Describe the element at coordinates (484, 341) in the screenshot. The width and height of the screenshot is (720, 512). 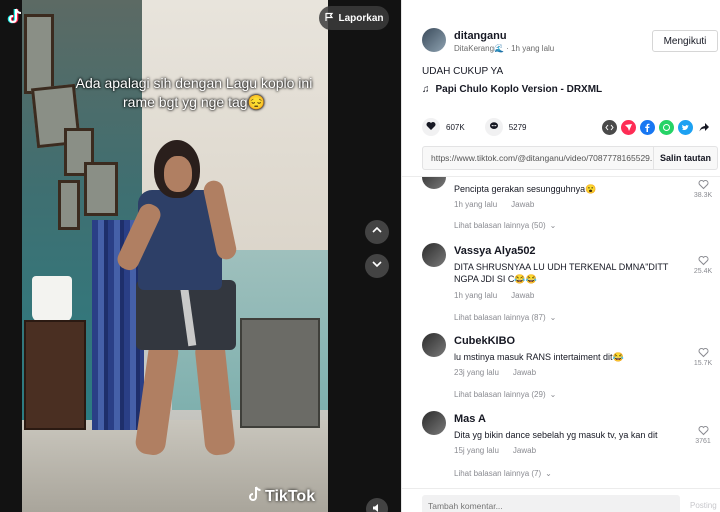
I see `commenter-name: CubekKIBO` at that location.